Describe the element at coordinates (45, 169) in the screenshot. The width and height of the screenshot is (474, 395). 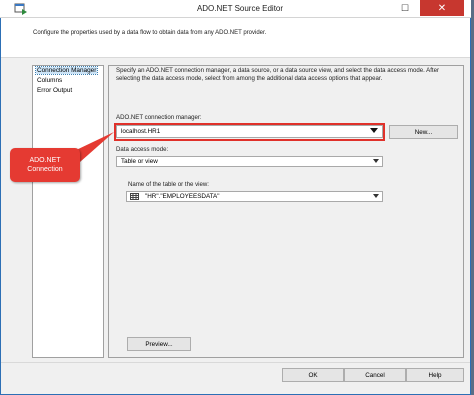
I see `callout-line-2: Connection` at that location.